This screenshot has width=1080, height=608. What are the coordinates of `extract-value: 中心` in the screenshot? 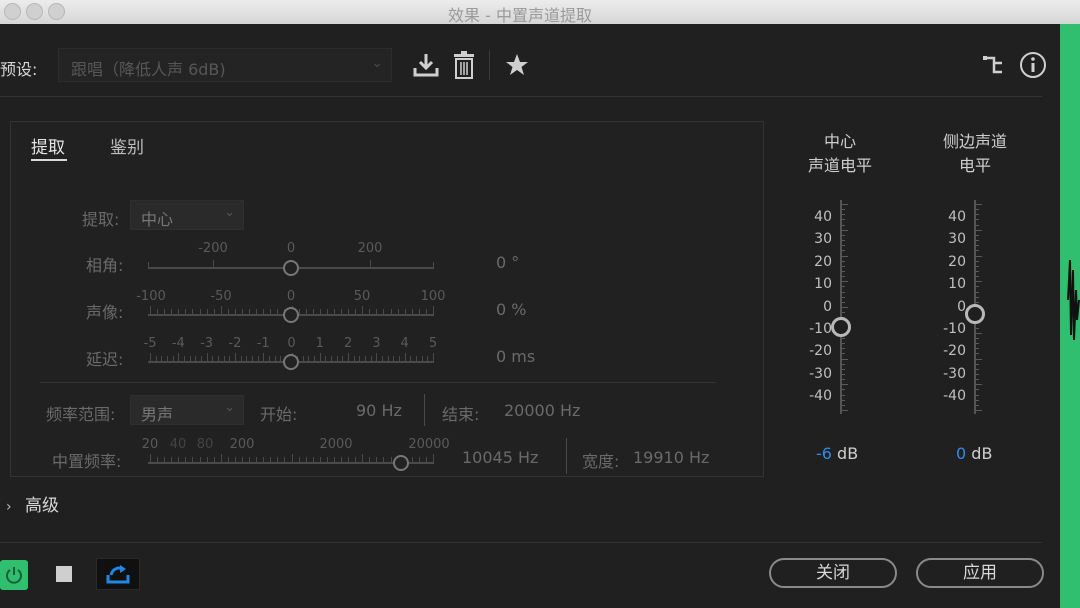 It's located at (157, 219).